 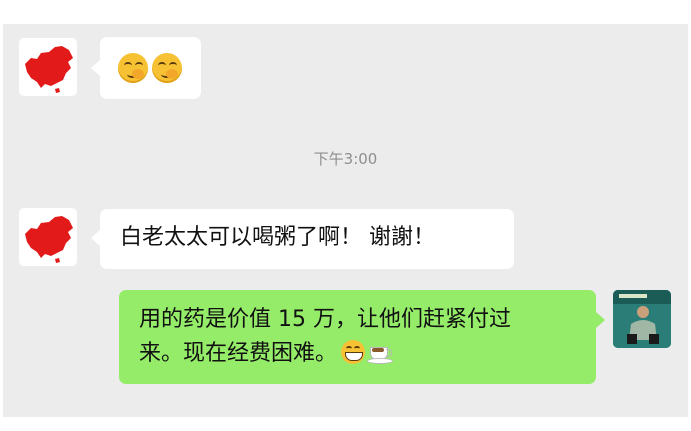 I want to click on message-timestamp: 下午3:00, so click(x=345, y=159).